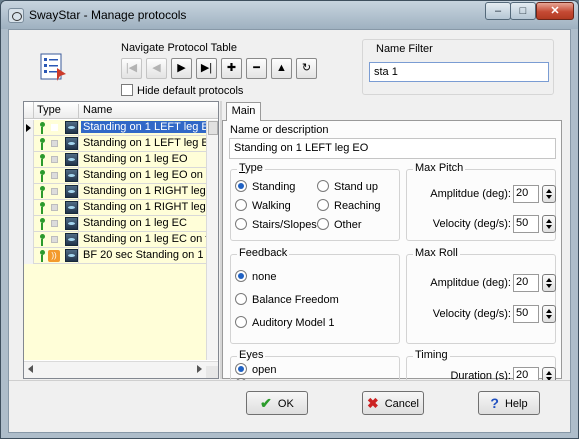 This screenshot has height=439, width=579. I want to click on max-pitch-title: Max Pitch, so click(439, 168).